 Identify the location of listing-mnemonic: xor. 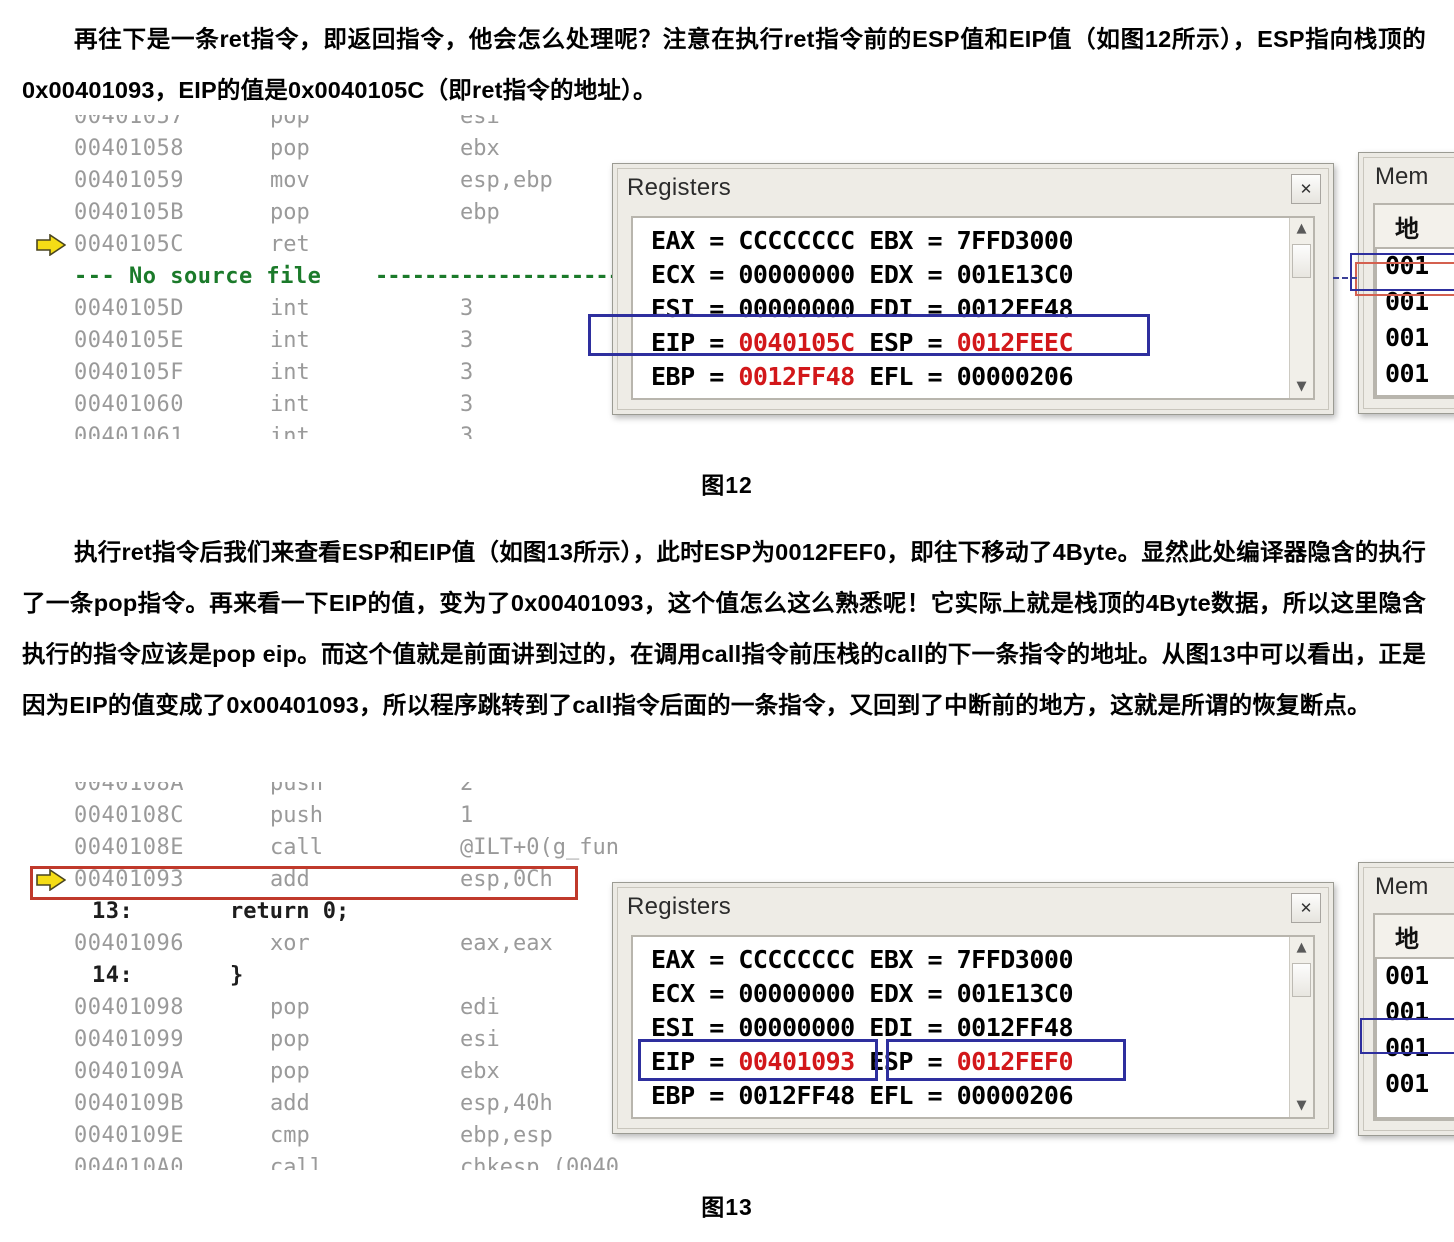
(290, 943).